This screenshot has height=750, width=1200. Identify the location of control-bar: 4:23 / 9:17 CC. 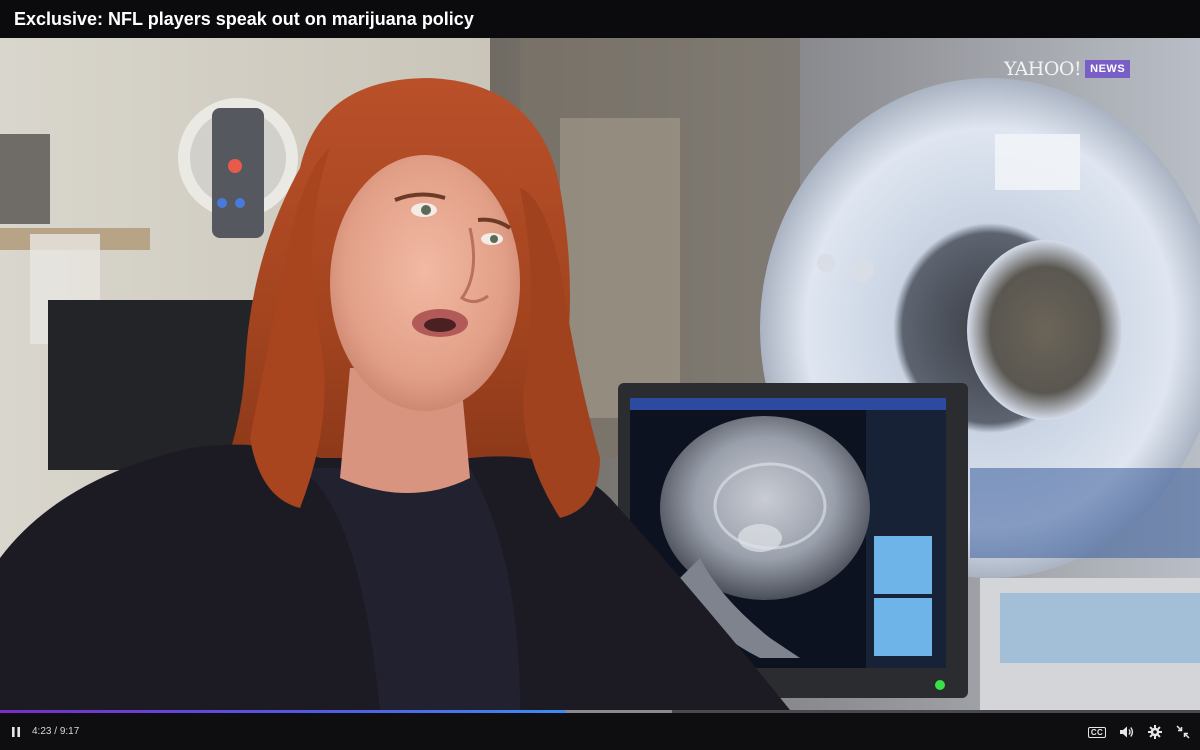
(600, 730).